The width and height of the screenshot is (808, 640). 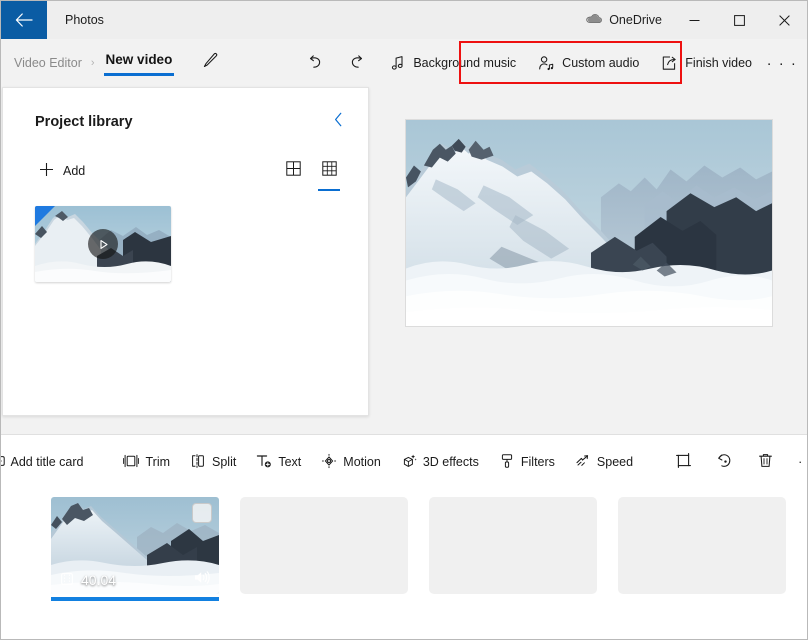 What do you see at coordinates (507, 462) in the screenshot?
I see `filters-icon` at bounding box center [507, 462].